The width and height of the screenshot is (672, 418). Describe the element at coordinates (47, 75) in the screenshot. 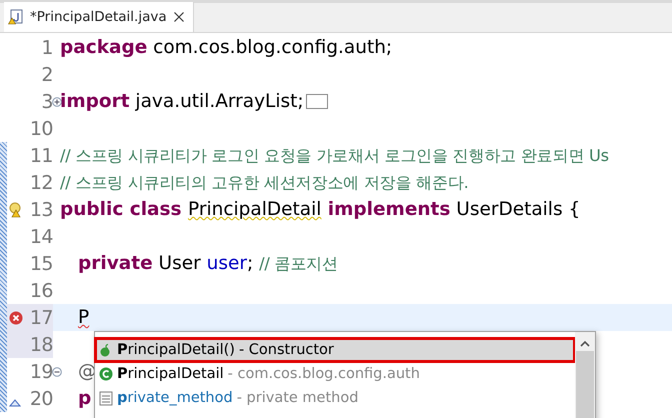

I see `line-number: 2` at that location.